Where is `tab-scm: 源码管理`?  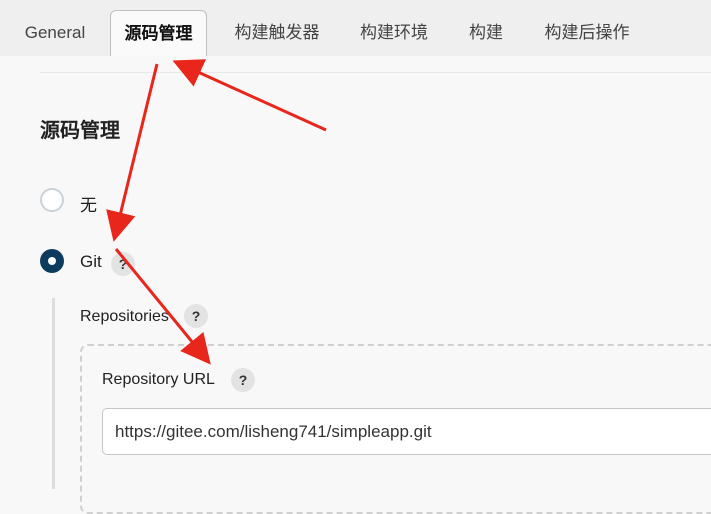 tab-scm: 源码管理 is located at coordinates (158, 33).